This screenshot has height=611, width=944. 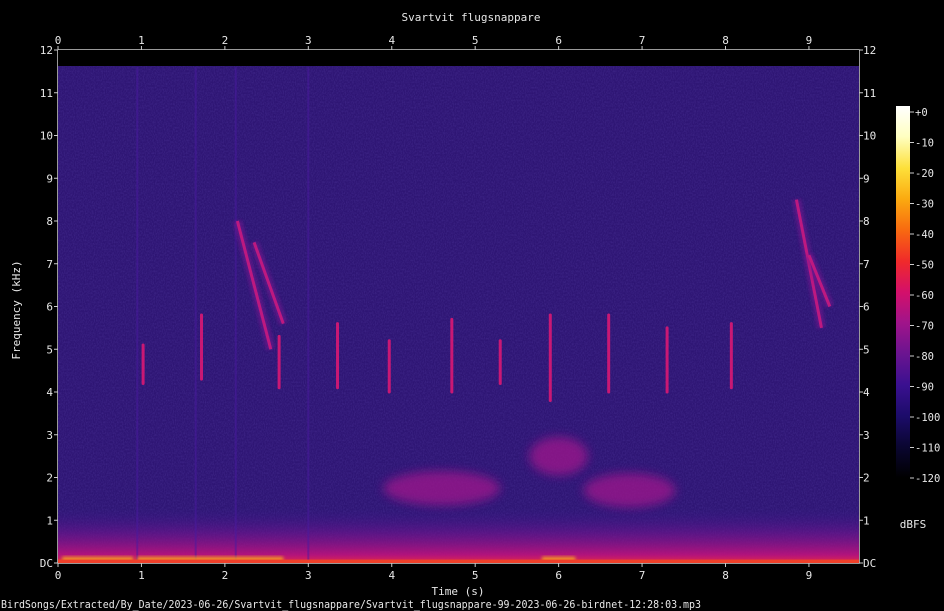 What do you see at coordinates (924, 388) in the screenshot?
I see `colorbar-tick-label: -90` at bounding box center [924, 388].